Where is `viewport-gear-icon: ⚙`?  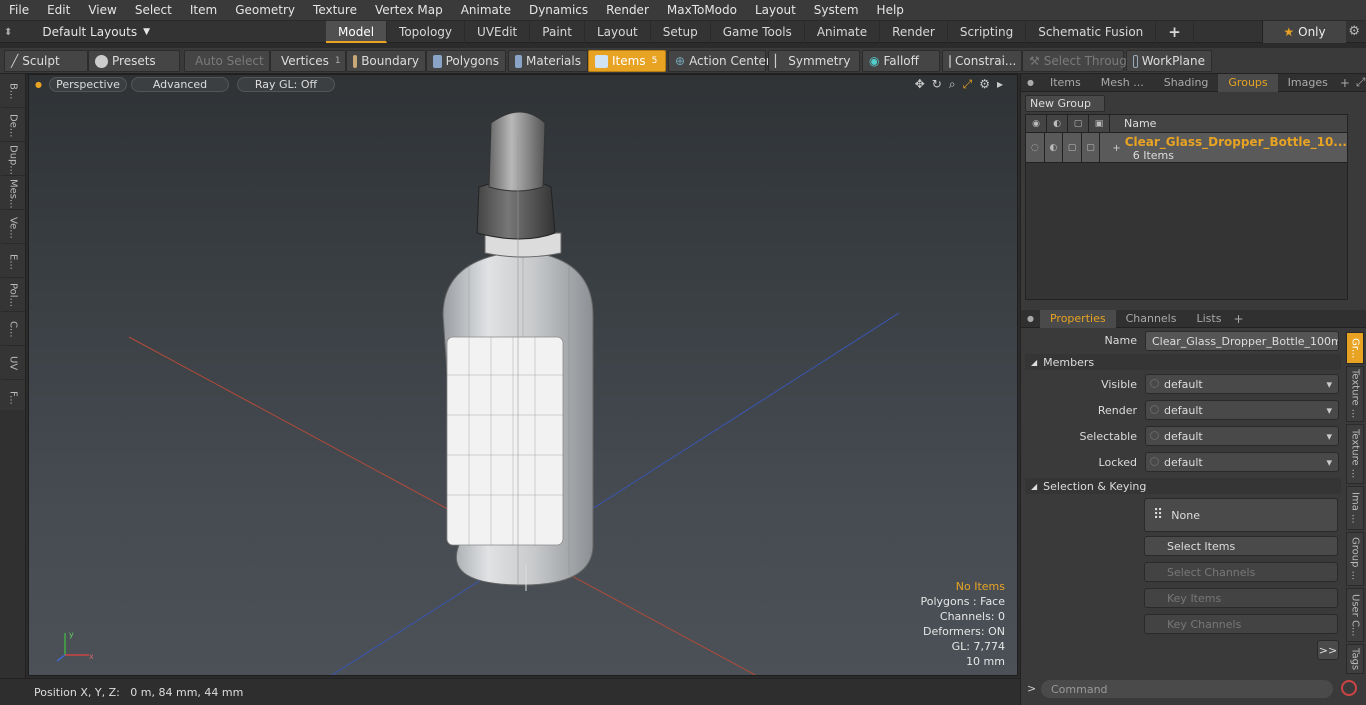 viewport-gear-icon: ⚙ is located at coordinates (984, 84).